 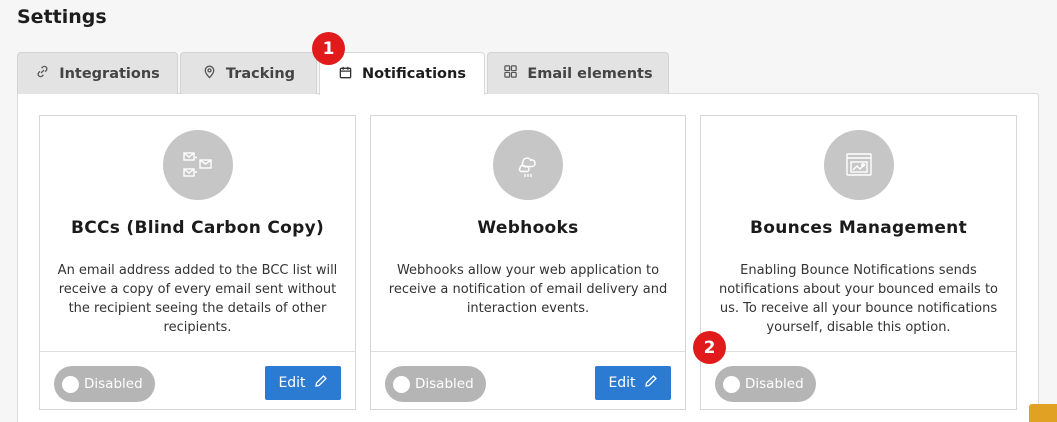 What do you see at coordinates (414, 74) in the screenshot?
I see `tab-label: Notifications` at bounding box center [414, 74].